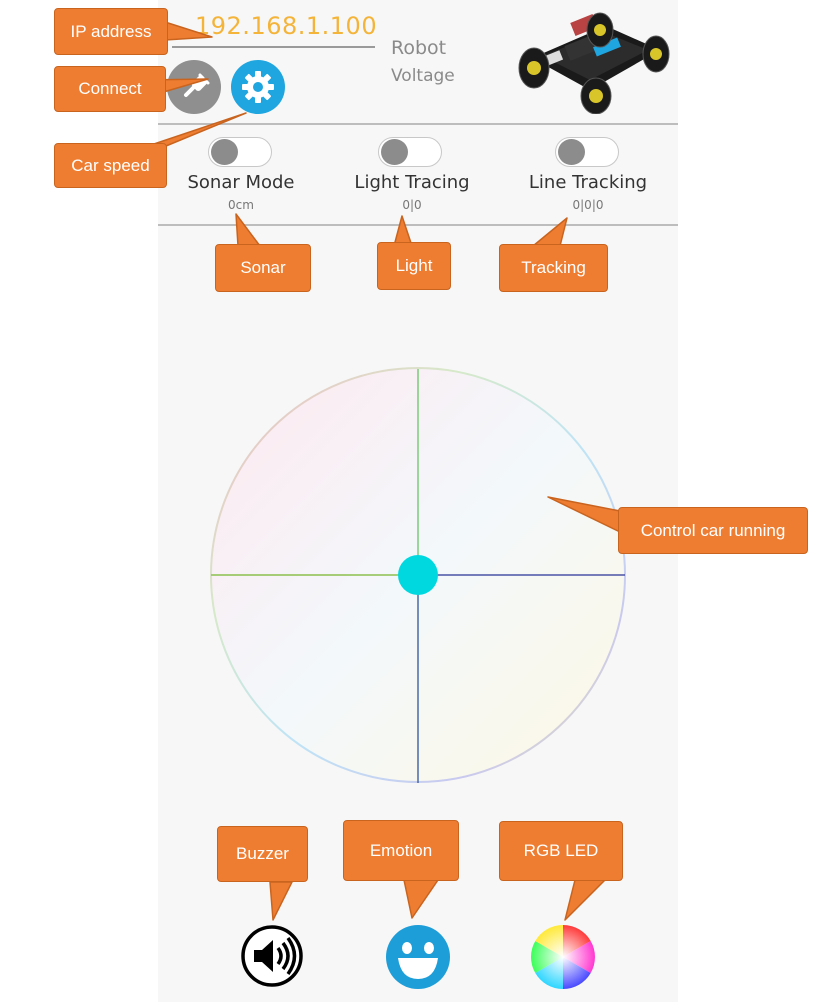 The width and height of the screenshot is (835, 1002). What do you see at coordinates (553, 268) in the screenshot?
I see `callout-tracking: Tracking` at bounding box center [553, 268].